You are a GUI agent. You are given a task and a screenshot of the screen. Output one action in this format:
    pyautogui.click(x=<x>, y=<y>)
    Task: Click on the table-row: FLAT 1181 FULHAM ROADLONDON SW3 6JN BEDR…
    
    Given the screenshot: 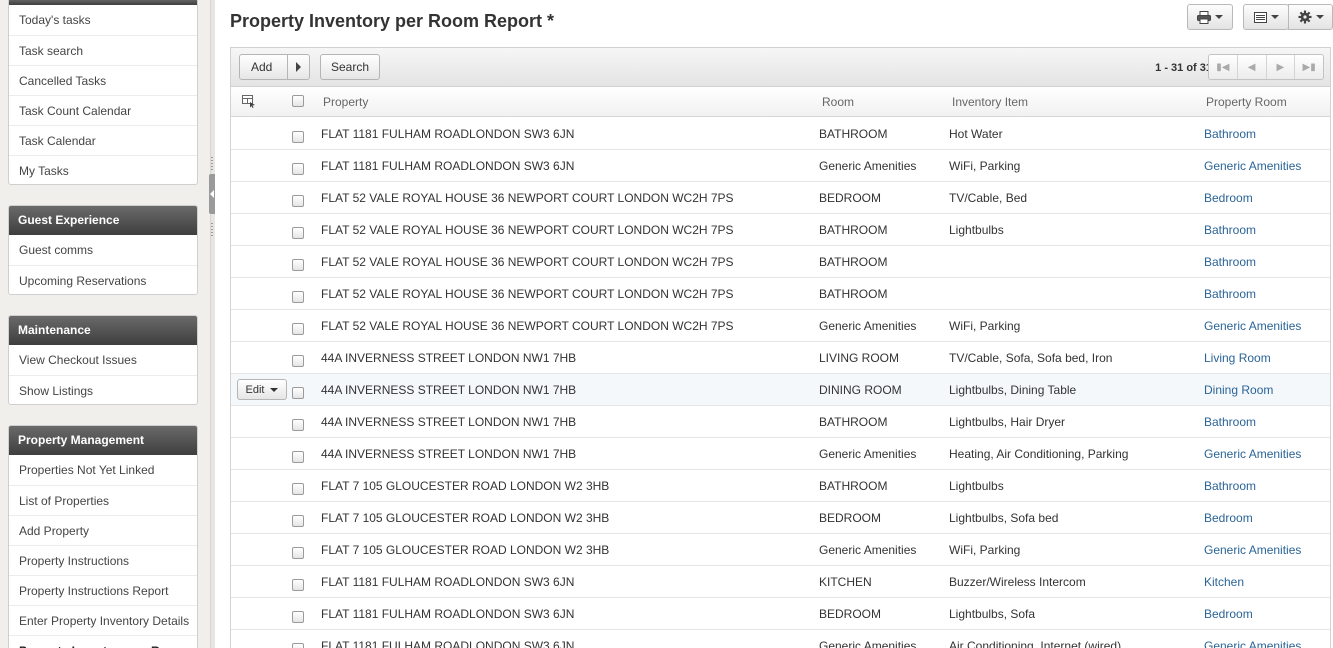 What is the action you would take?
    pyautogui.click(x=780, y=614)
    